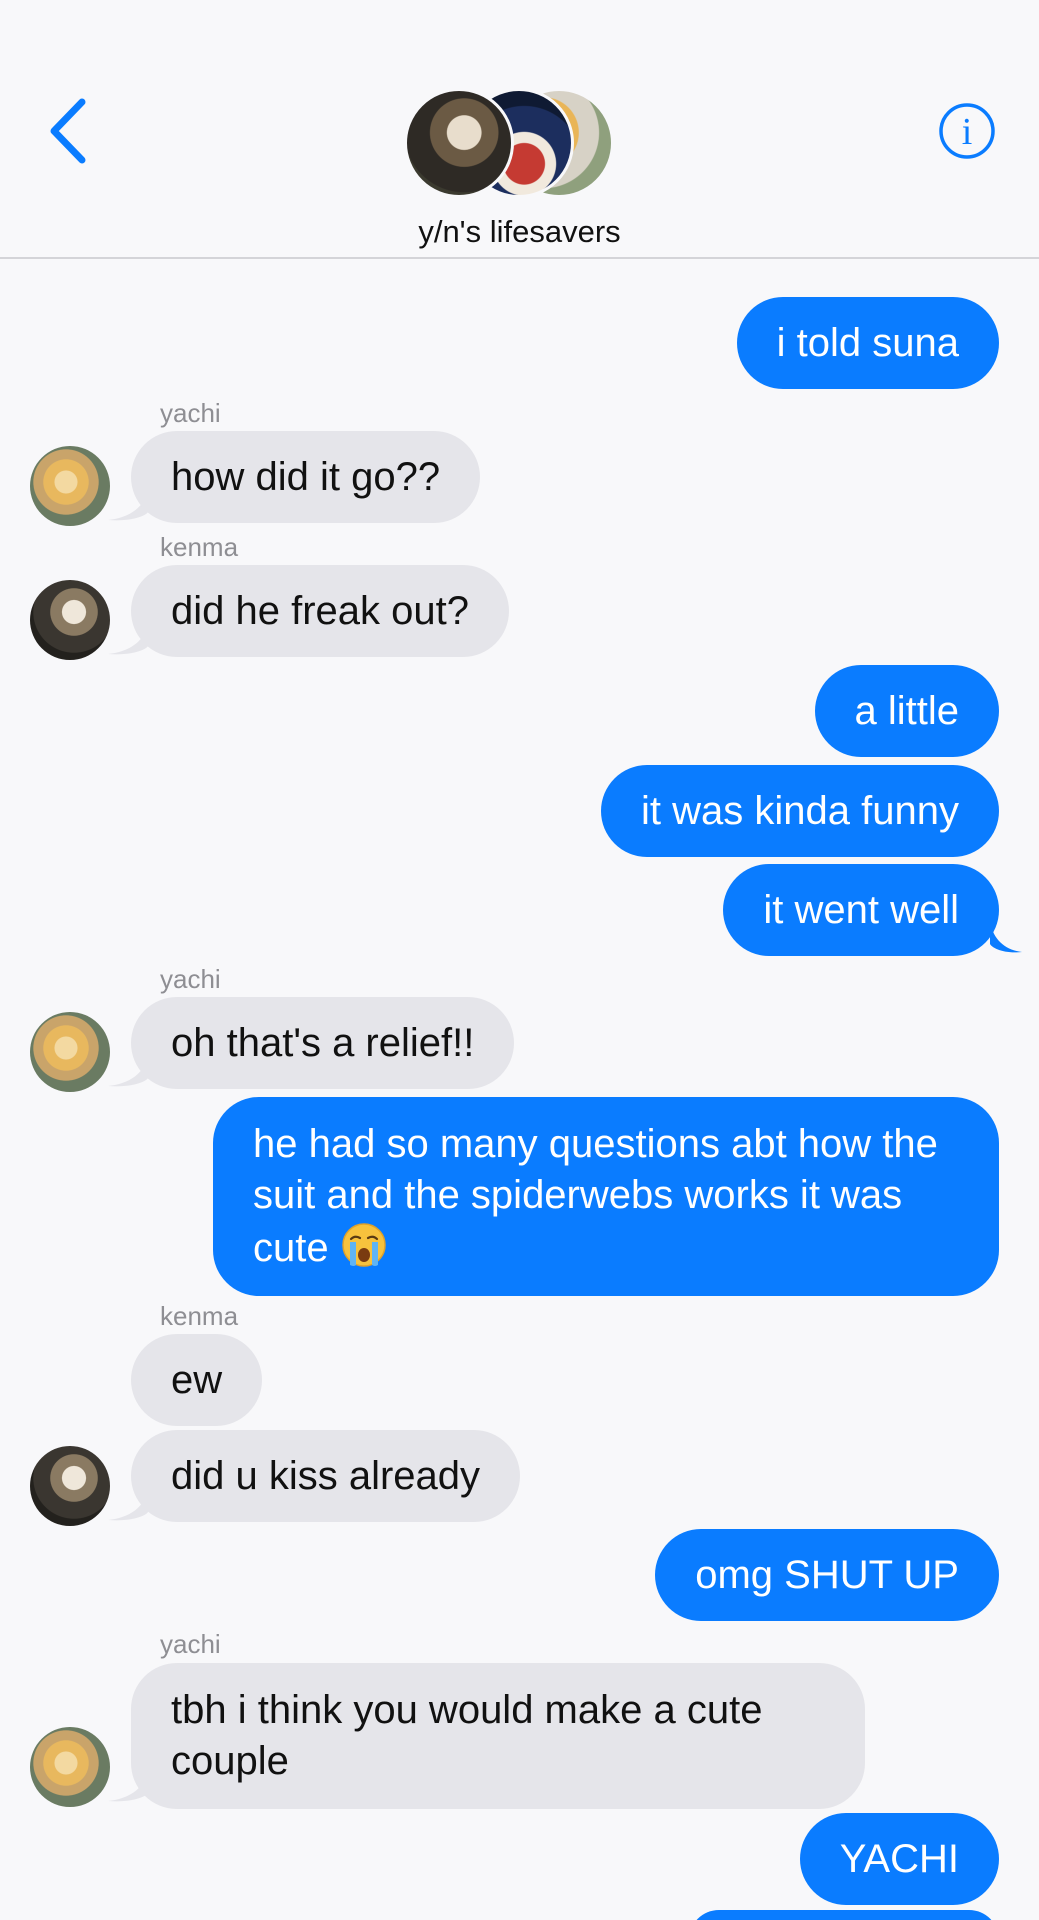  I want to click on message-text: tbh i think you would make a cute couple, so click(467, 1735).